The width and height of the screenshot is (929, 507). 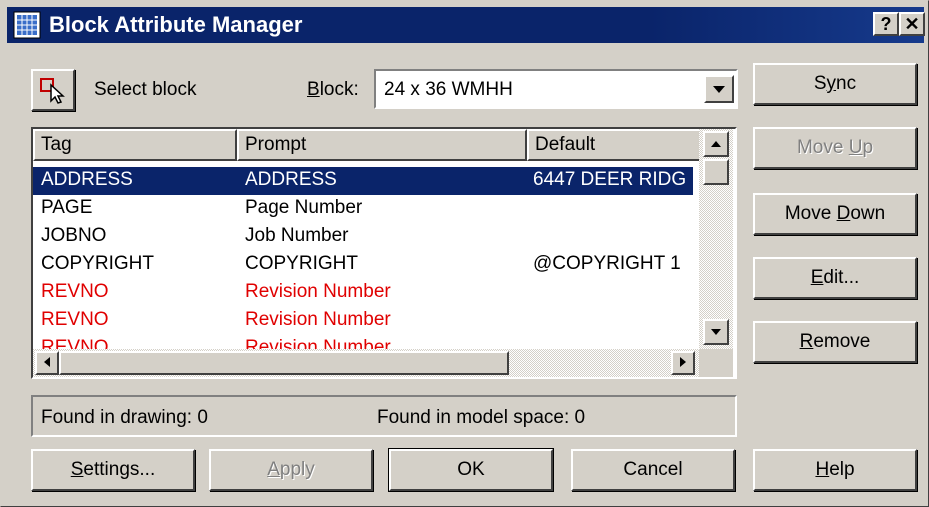 I want to click on scrollbar-corner, so click(x=716, y=363).